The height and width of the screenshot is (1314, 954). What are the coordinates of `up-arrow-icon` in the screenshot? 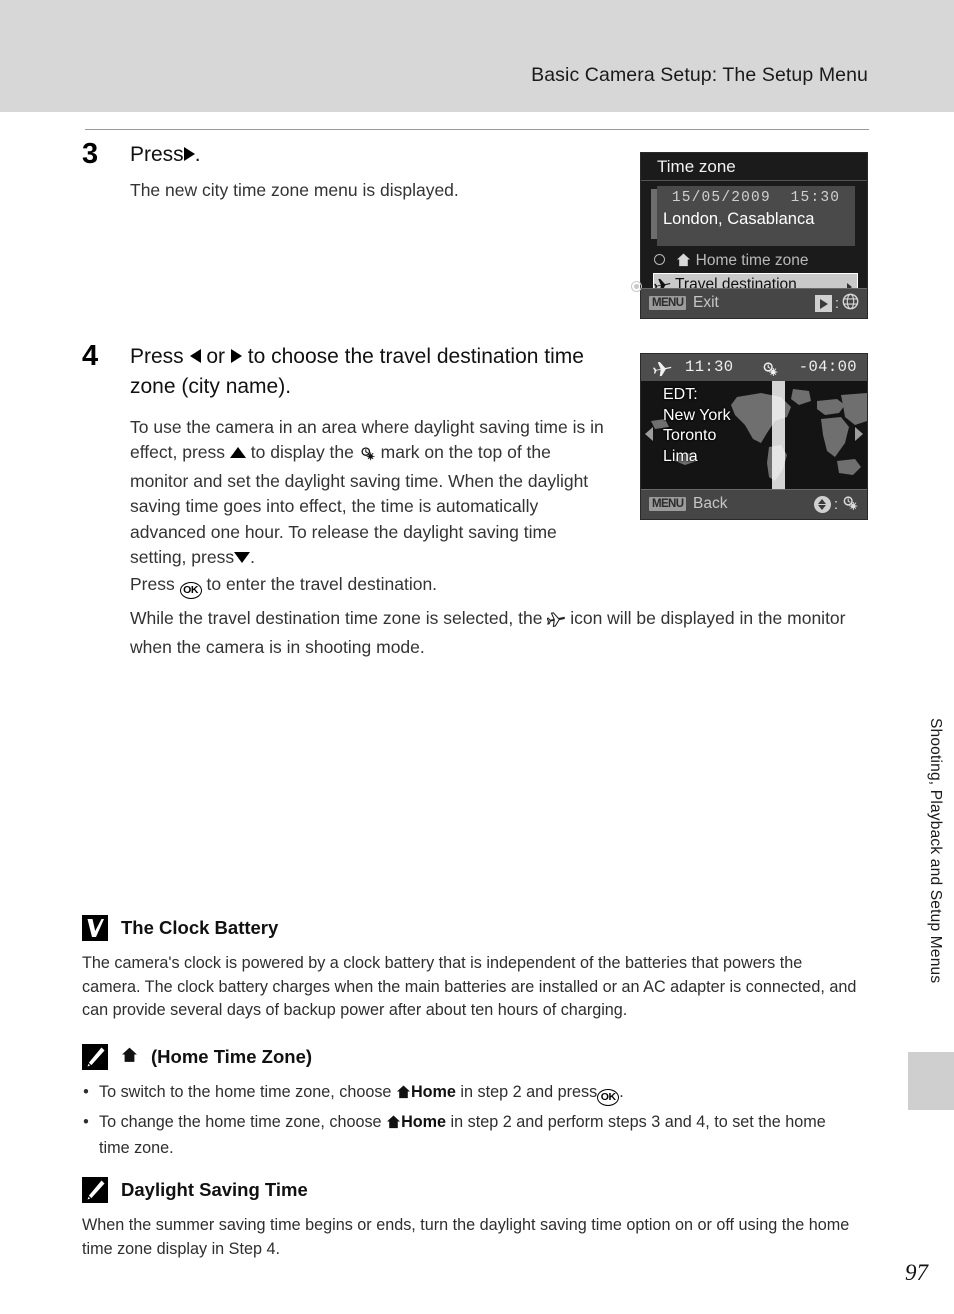 It's located at (237, 454).